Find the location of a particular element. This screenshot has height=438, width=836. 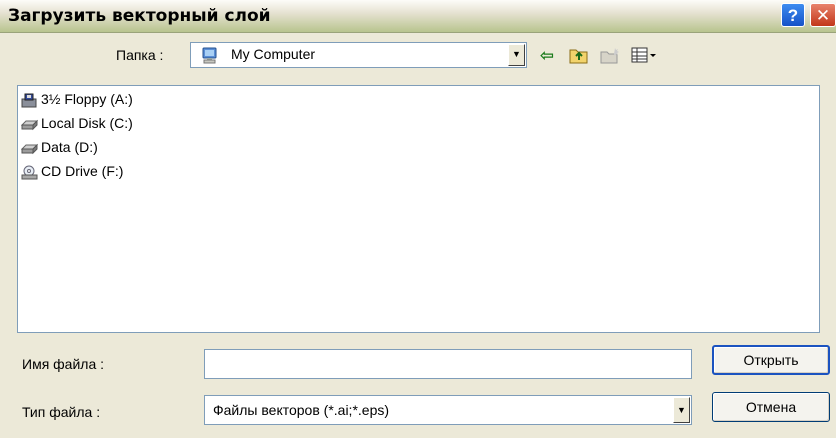

new-folder-icon is located at coordinates (609, 56).